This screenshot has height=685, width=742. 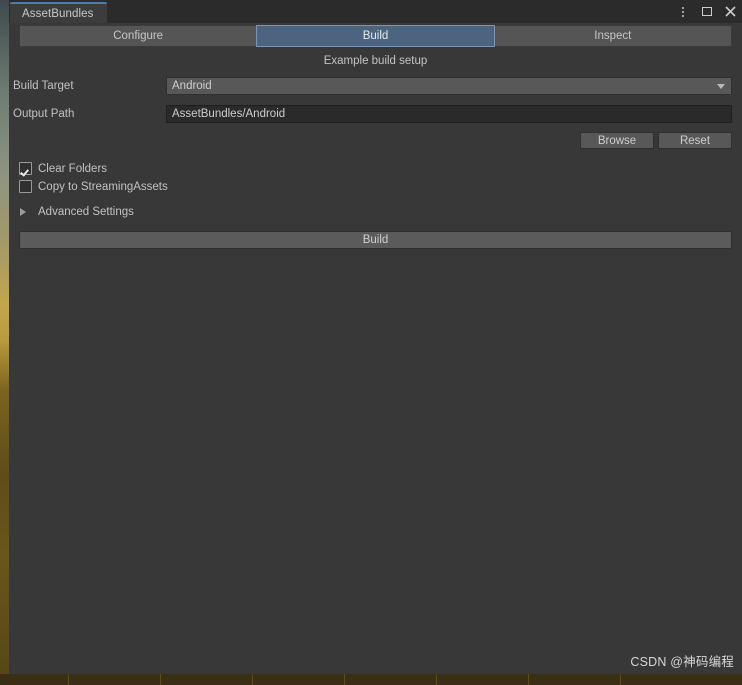 I want to click on mode-tab-bar: Configure Build Inspect, so click(x=375, y=36).